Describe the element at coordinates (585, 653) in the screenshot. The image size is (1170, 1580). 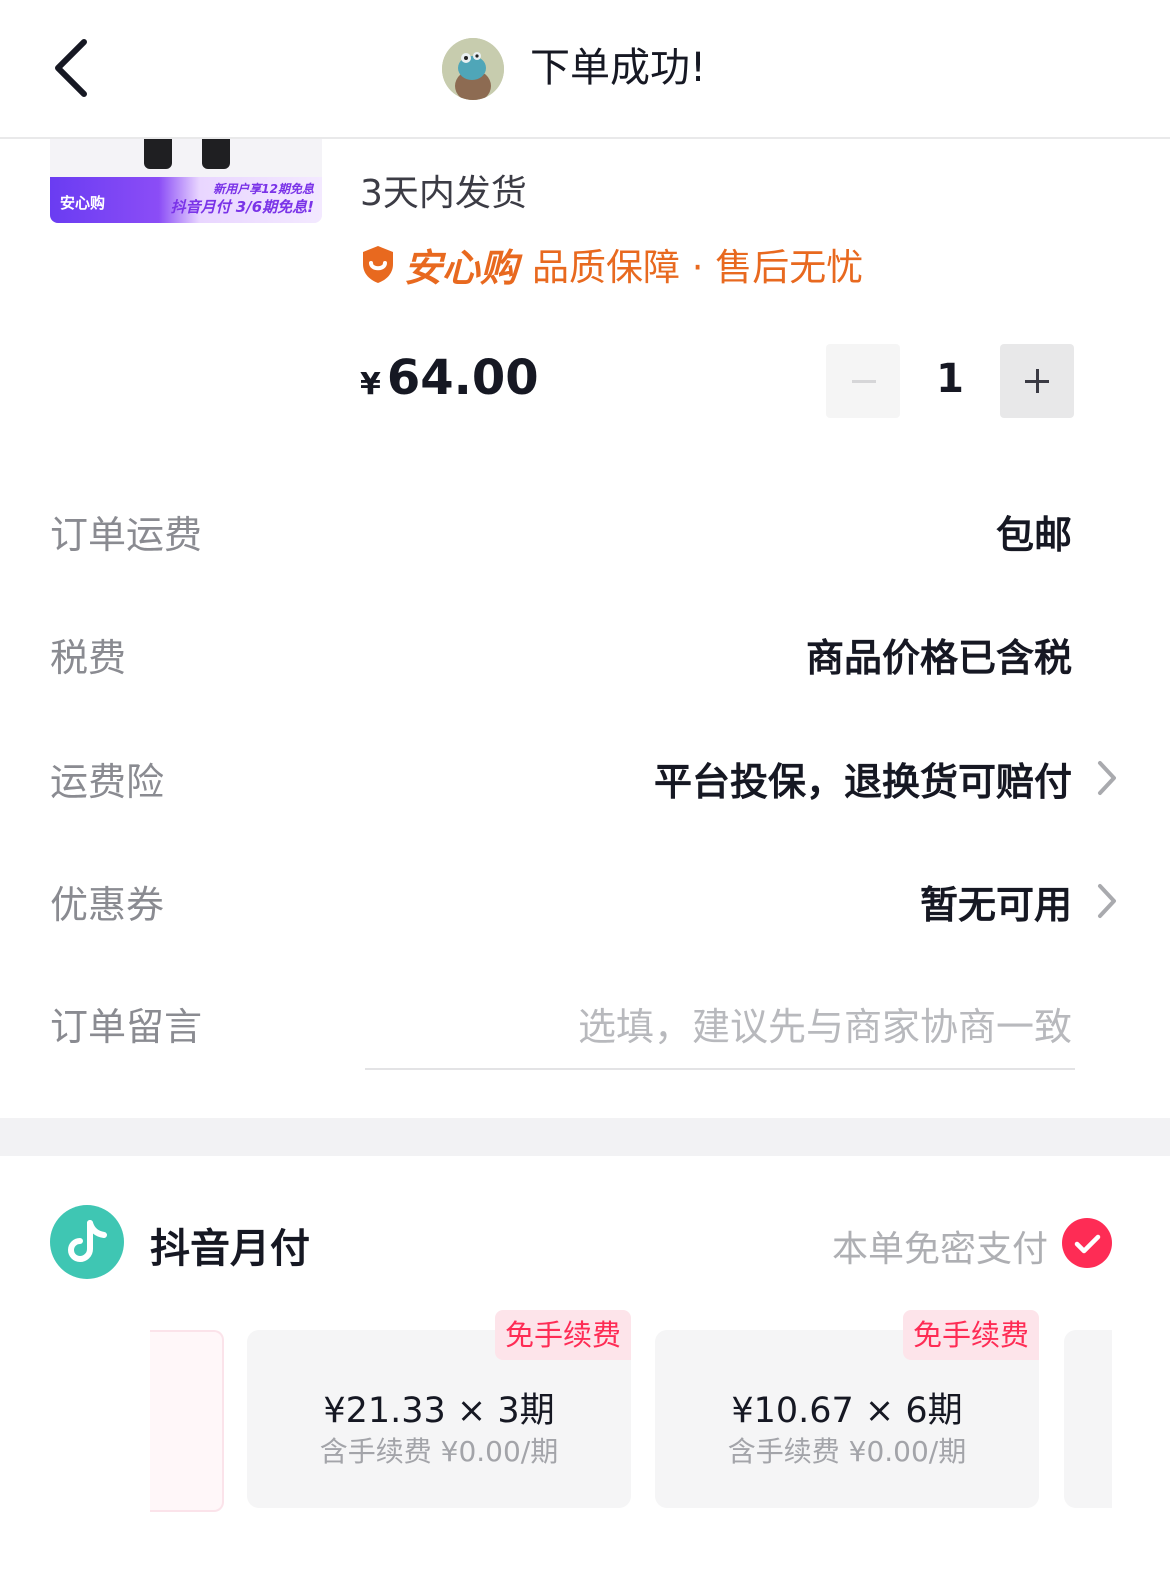
I see `row-tax: 税费 商品价格已含税` at that location.